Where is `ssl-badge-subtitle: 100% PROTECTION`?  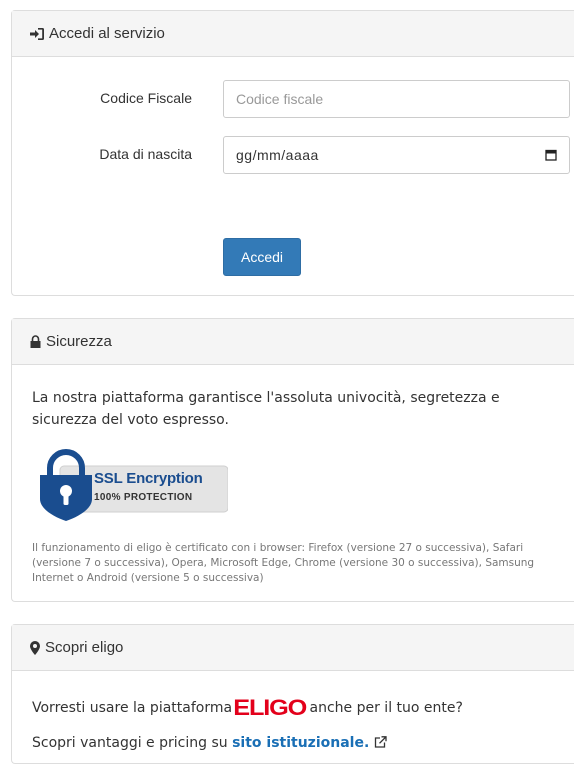
ssl-badge-subtitle: 100% PROTECTION is located at coordinates (143, 497).